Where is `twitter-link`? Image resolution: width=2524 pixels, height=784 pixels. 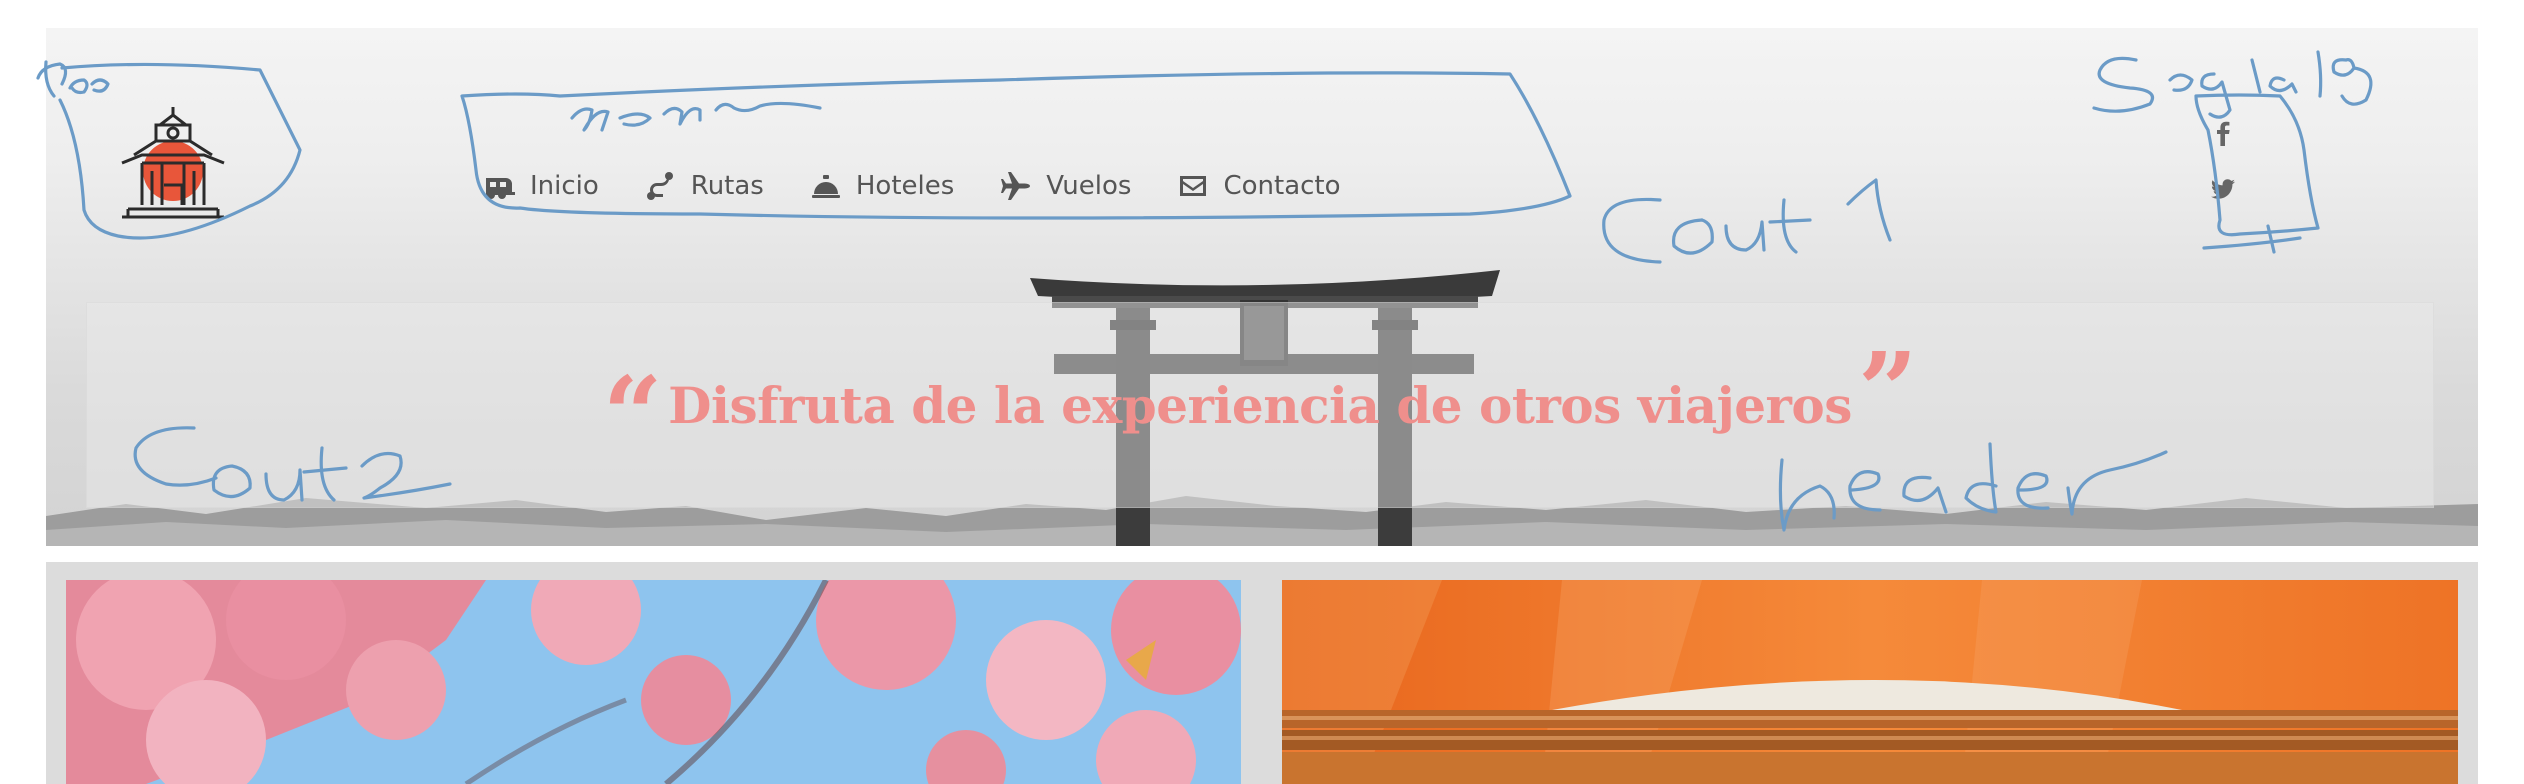 twitter-link is located at coordinates (2223, 189).